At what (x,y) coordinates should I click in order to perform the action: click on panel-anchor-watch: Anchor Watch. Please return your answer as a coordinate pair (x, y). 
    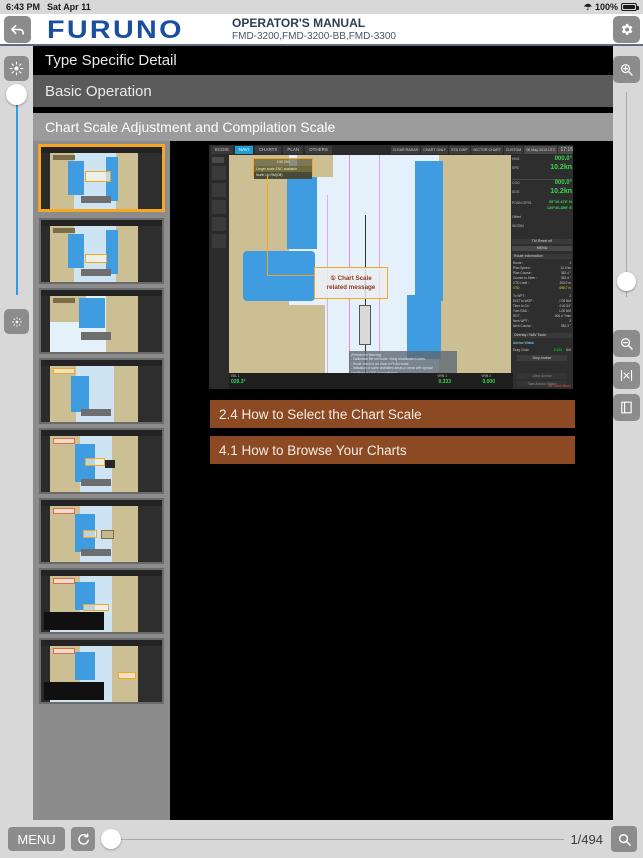
    Looking at the image, I should click on (524, 343).